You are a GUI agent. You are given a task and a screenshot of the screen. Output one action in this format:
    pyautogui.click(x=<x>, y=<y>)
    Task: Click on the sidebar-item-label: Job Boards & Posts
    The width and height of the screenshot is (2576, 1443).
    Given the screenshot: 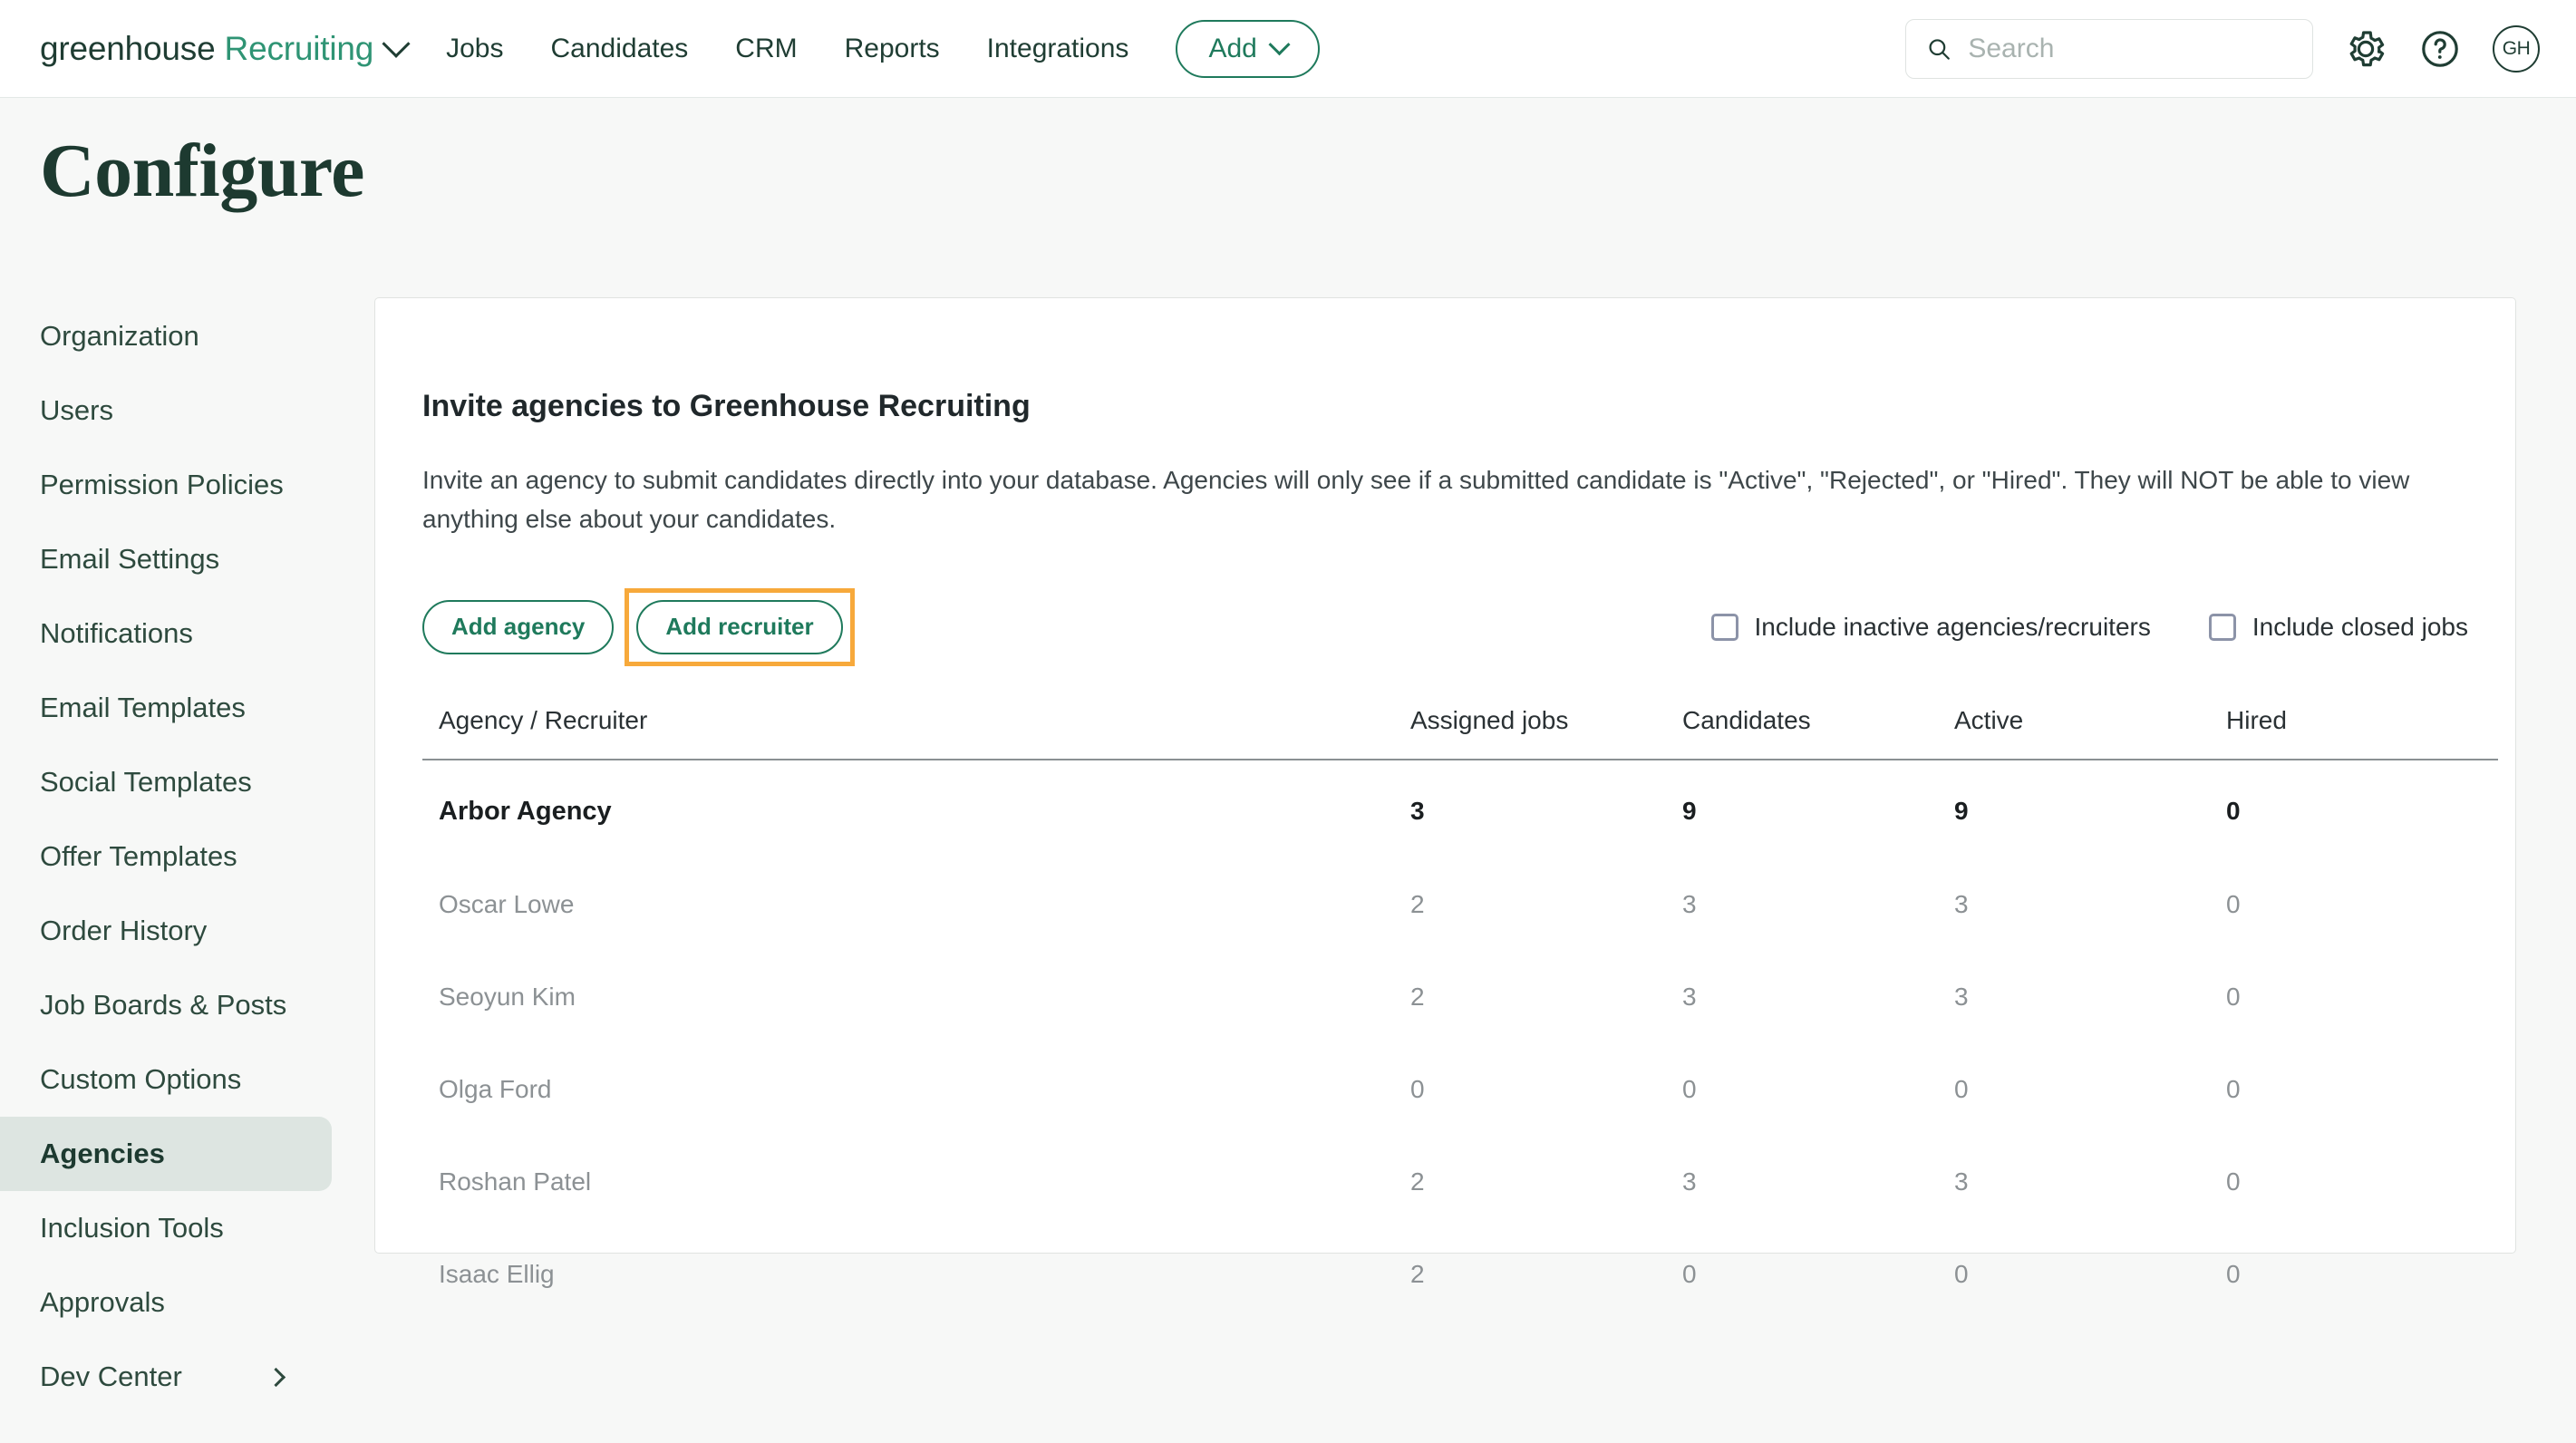 What is the action you would take?
    pyautogui.click(x=163, y=1005)
    